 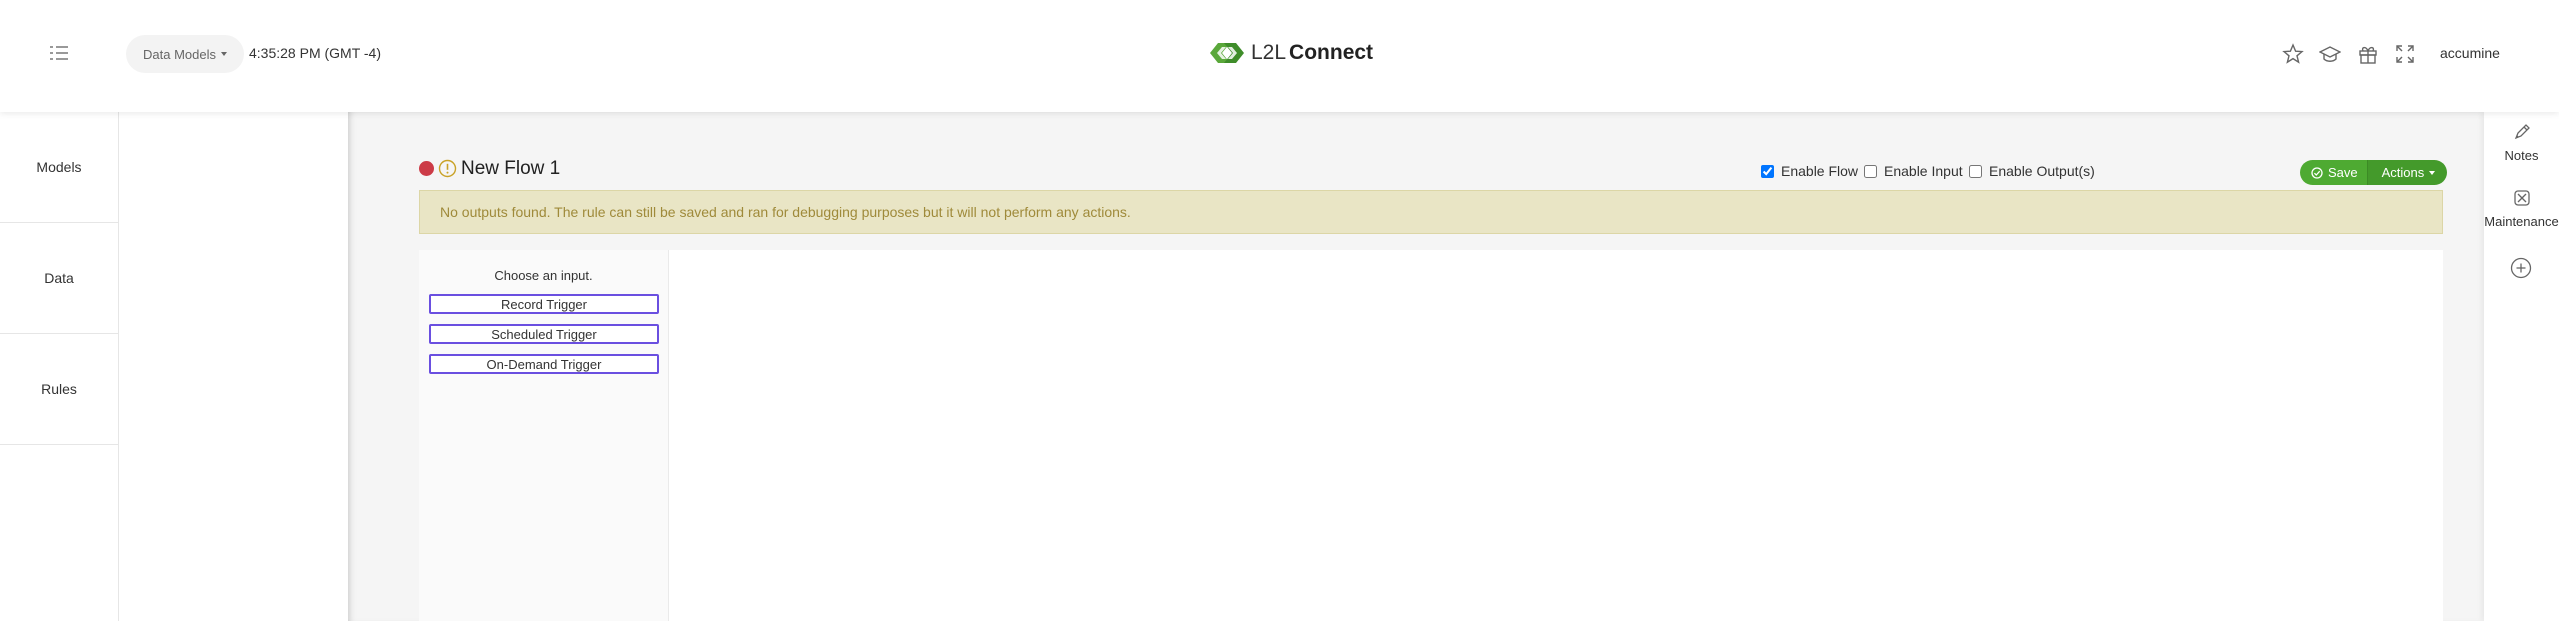 I want to click on actions-dropdown-button: Actions, so click(x=2407, y=172).